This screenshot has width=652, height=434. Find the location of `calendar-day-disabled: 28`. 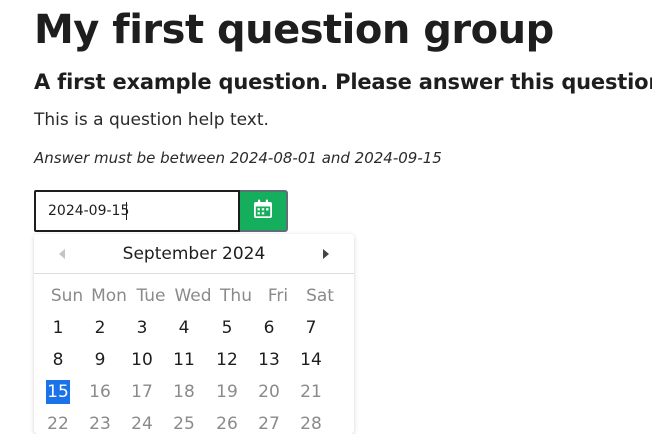

calendar-day-disabled: 28 is located at coordinates (311, 424).